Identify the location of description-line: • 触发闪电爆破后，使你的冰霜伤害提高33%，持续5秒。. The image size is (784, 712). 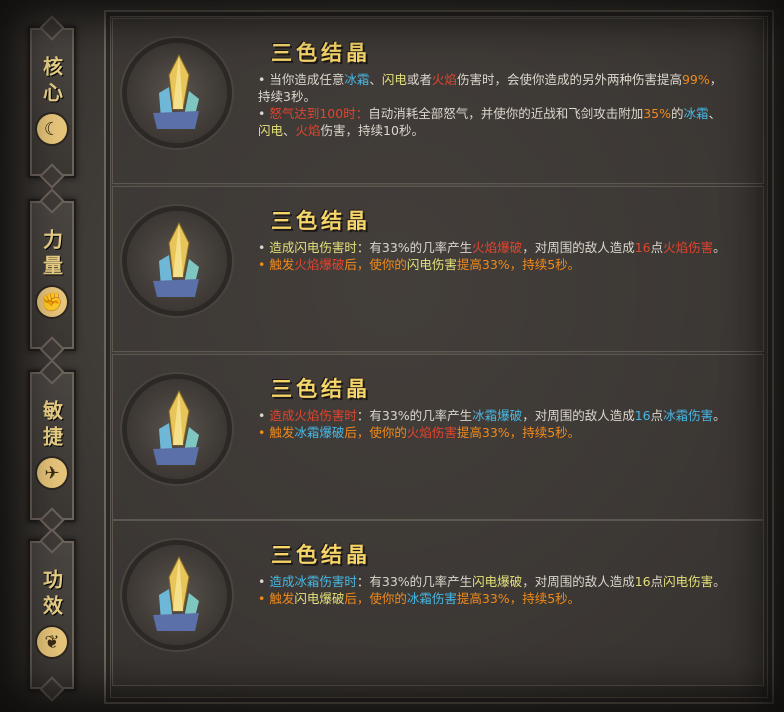
(495, 598).